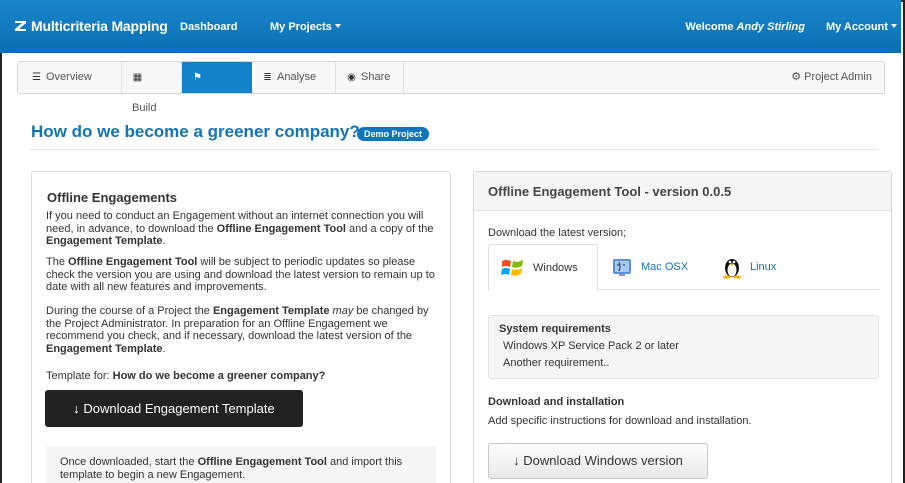 This screenshot has height=483, width=905. I want to click on download-template-label: Download Engagement Template, so click(179, 408).